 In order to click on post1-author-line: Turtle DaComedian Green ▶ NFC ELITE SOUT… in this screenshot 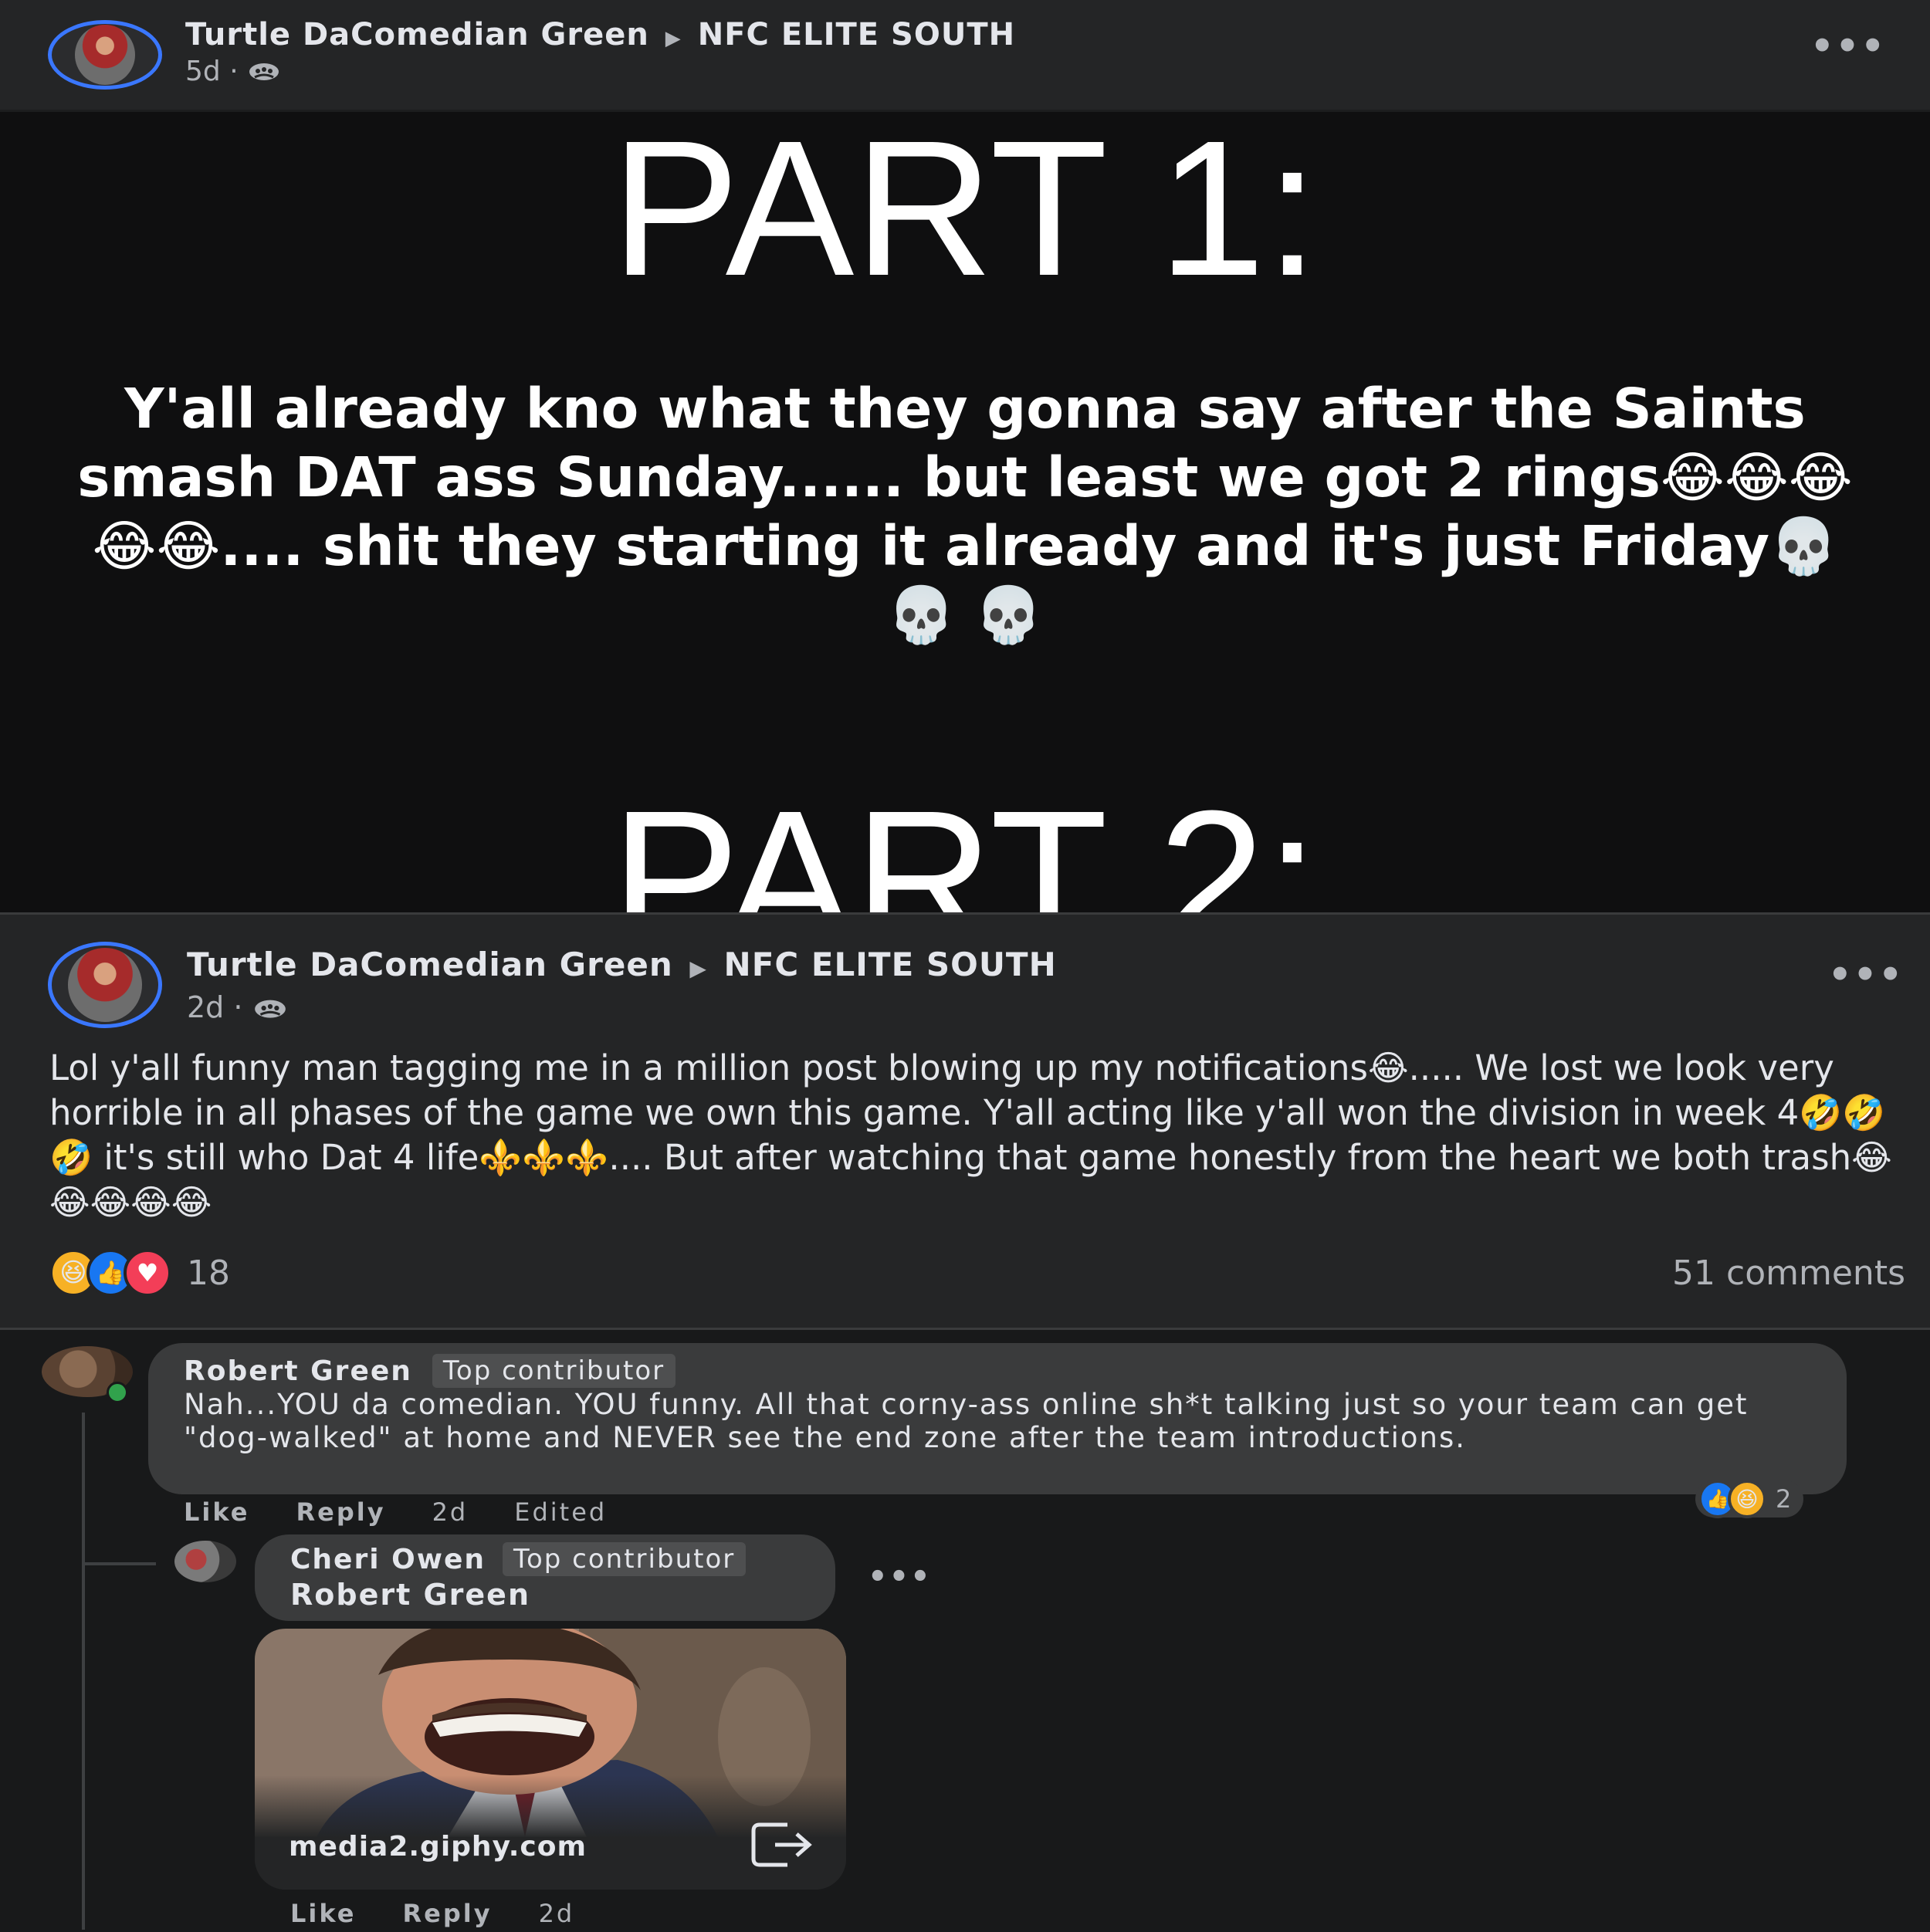, I will do `click(600, 34)`.